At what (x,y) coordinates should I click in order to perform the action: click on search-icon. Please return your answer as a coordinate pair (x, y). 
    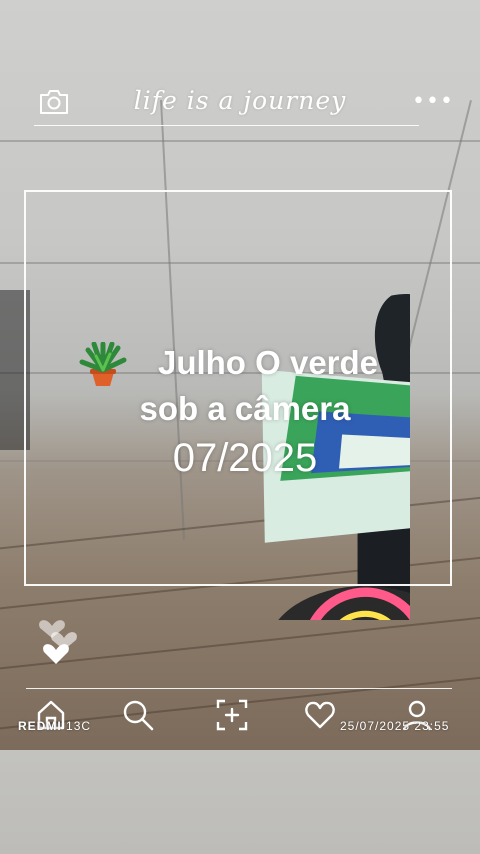
    Looking at the image, I should click on (138, 715).